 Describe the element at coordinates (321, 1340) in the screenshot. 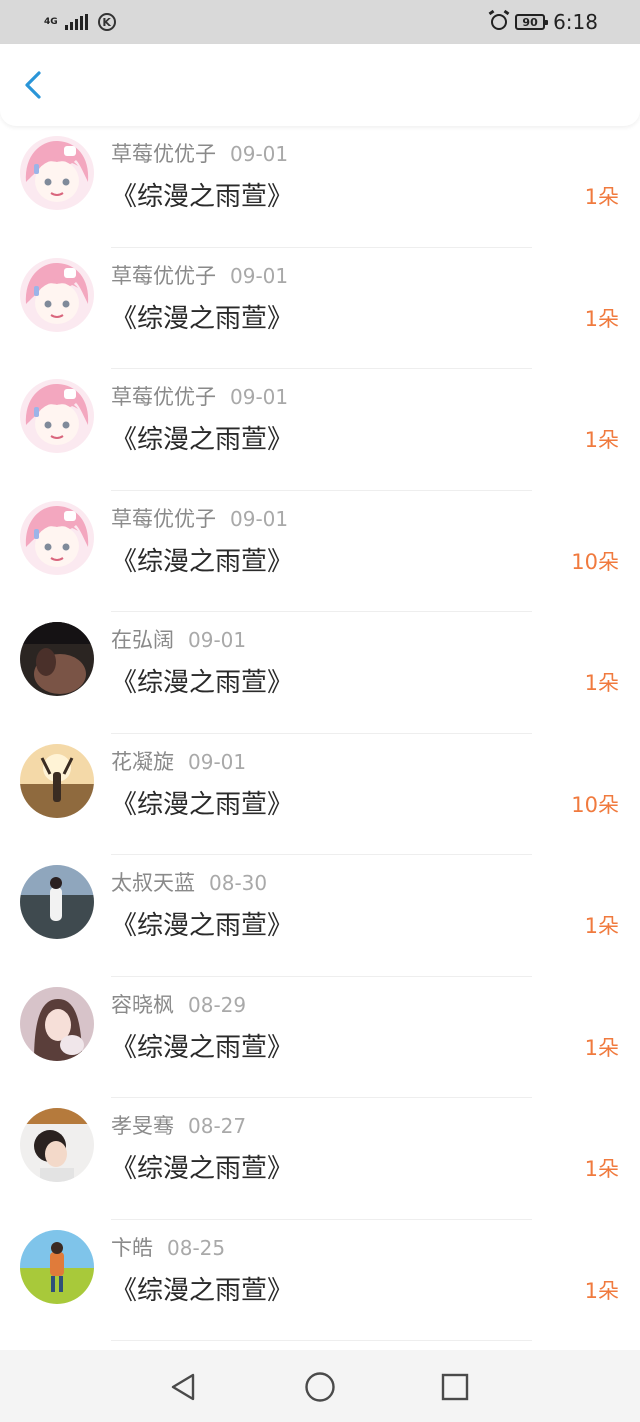

I see `divider` at that location.